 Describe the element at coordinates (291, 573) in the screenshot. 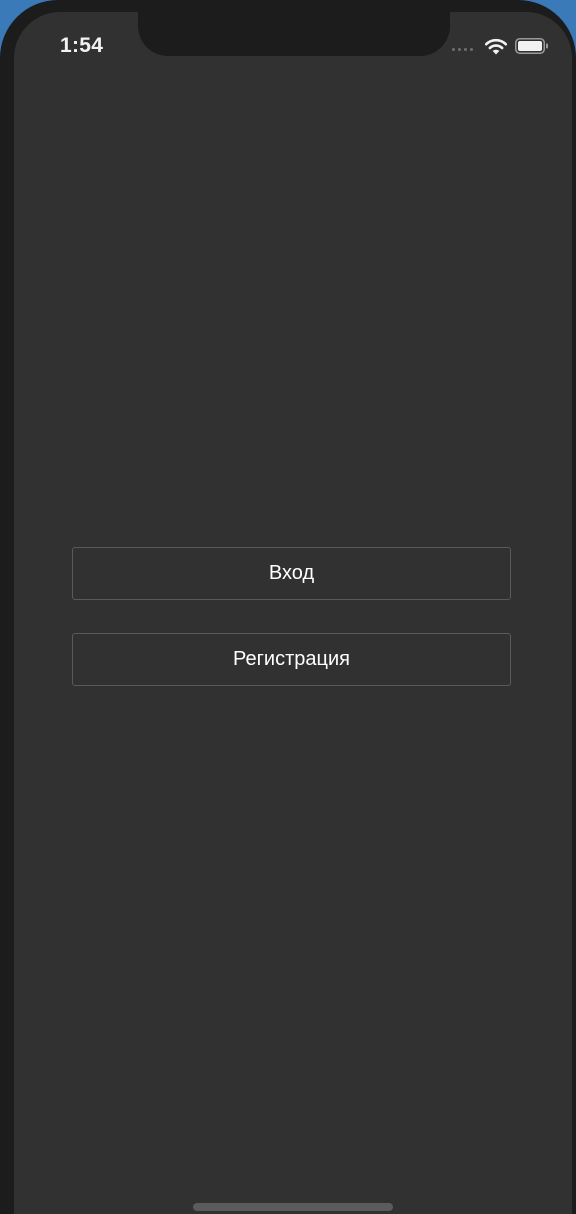

I see `login-button: Вход` at that location.